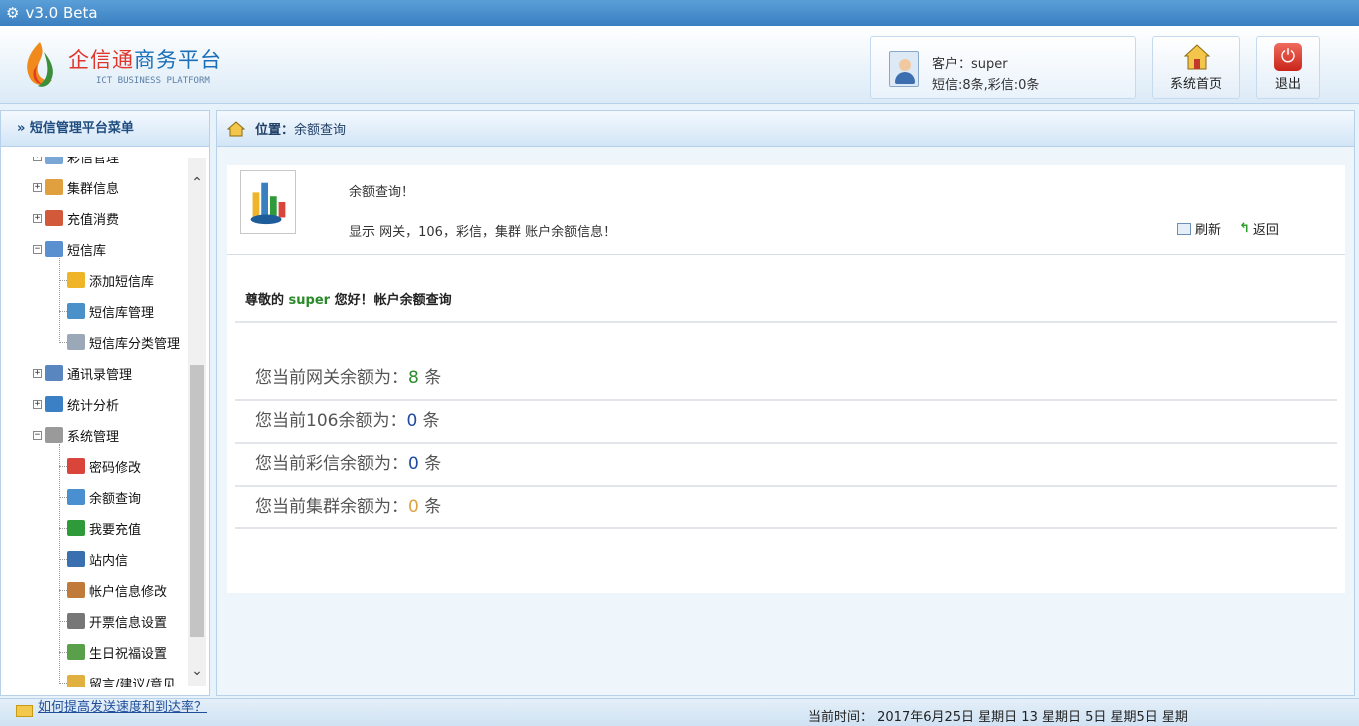 Image resolution: width=1359 pixels, height=726 pixels. Describe the element at coordinates (145, 60) in the screenshot. I see `brand-name: 企信通商务平台` at that location.